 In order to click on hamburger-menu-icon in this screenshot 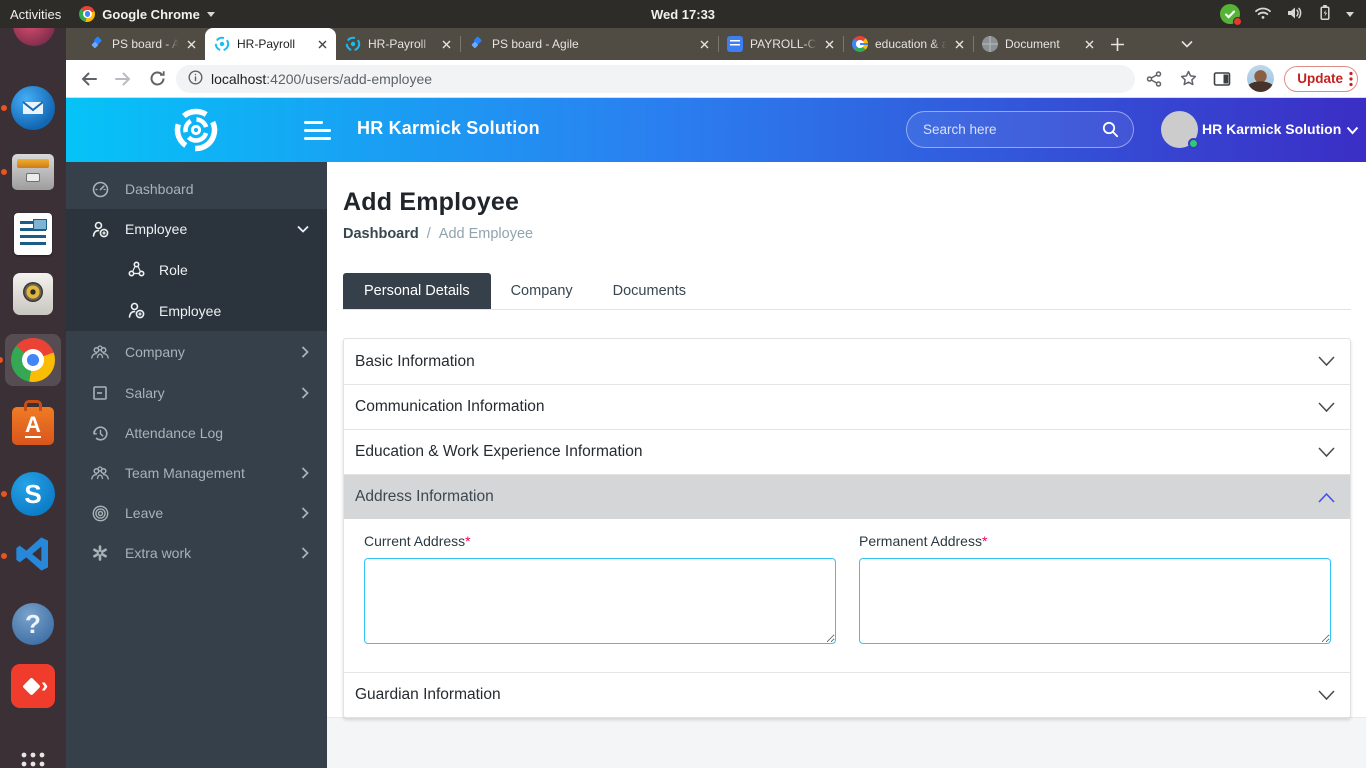, I will do `click(318, 130)`.